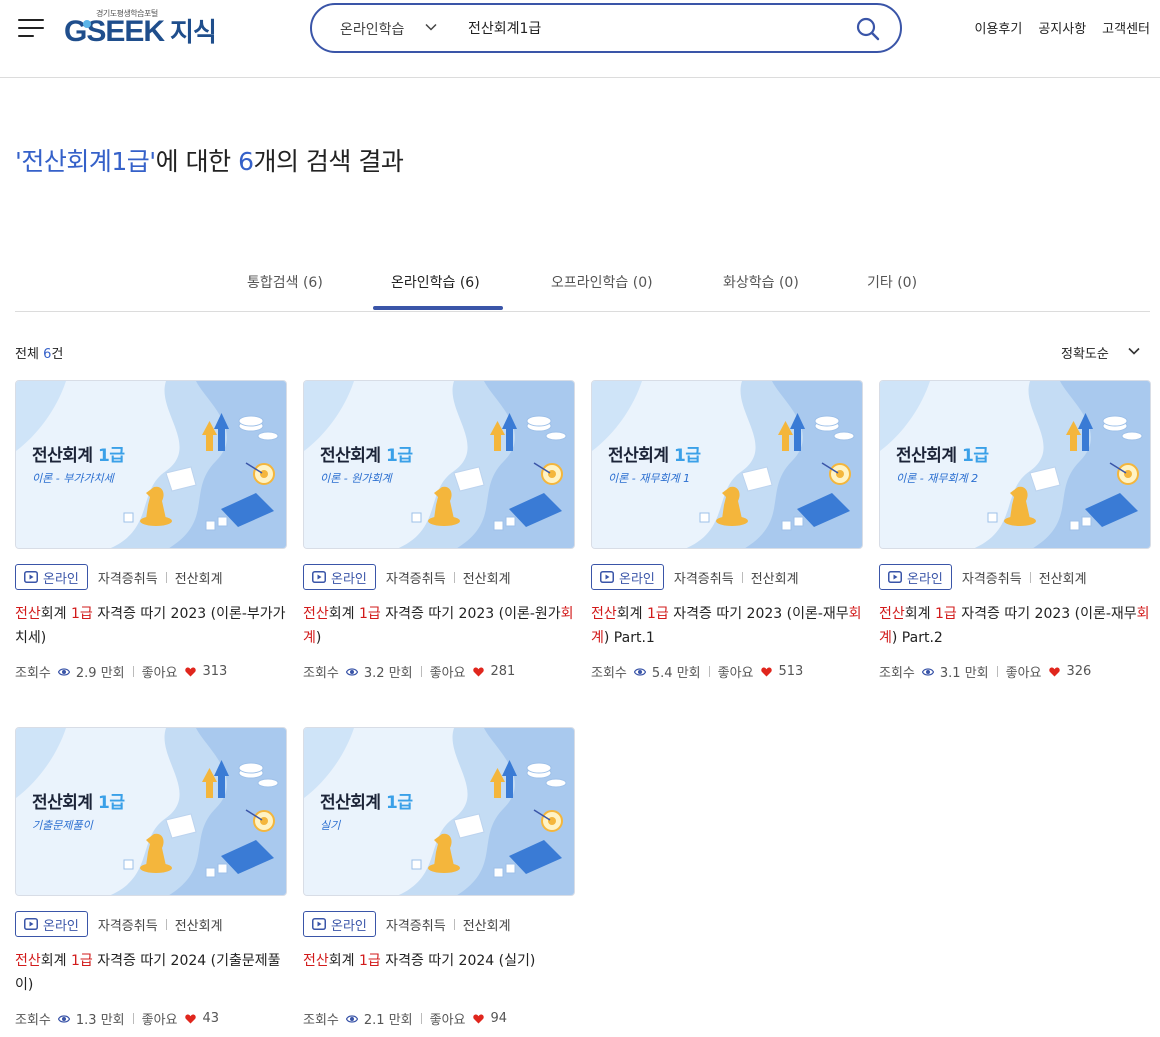 The image size is (1160, 1037). I want to click on tab-video: 화상학습 (0), so click(761, 282).